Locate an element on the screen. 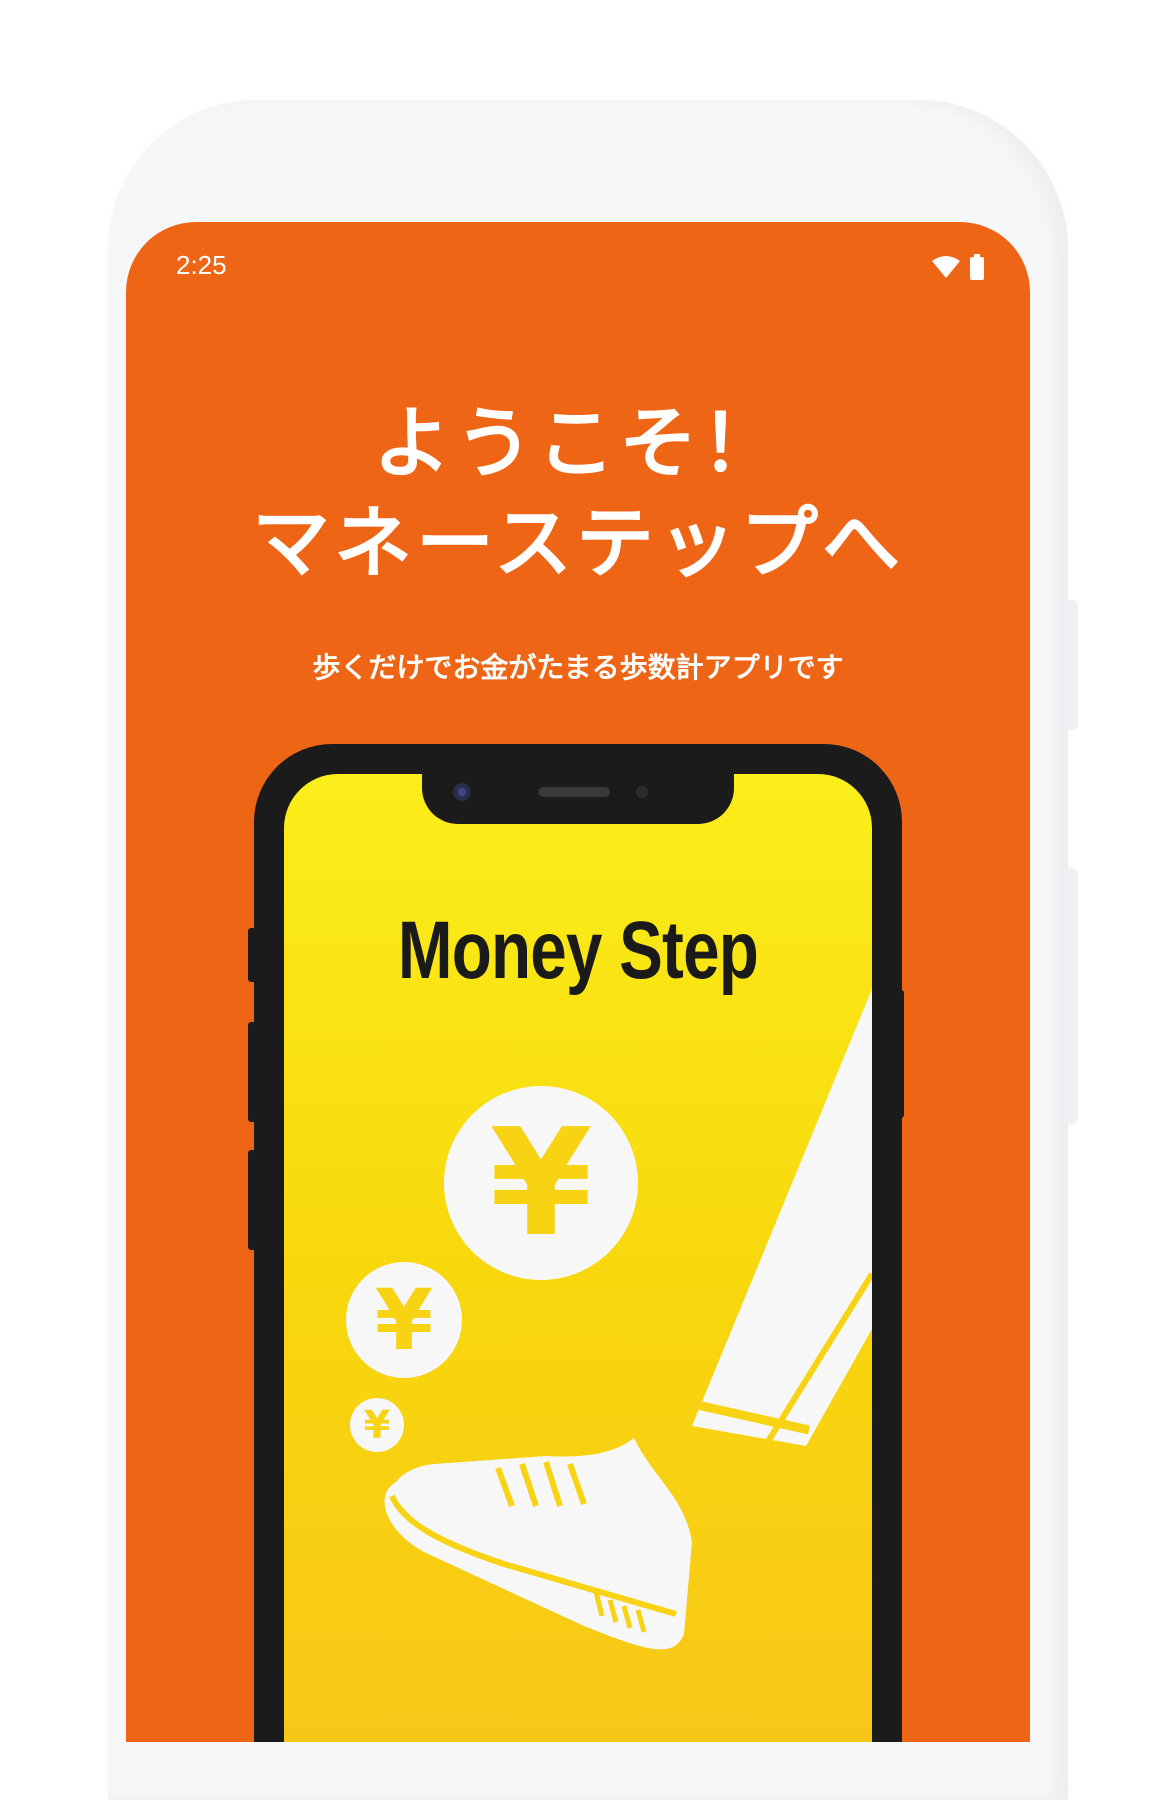  yen-coin-medium-symbol: ¥ is located at coordinates (404, 1320).